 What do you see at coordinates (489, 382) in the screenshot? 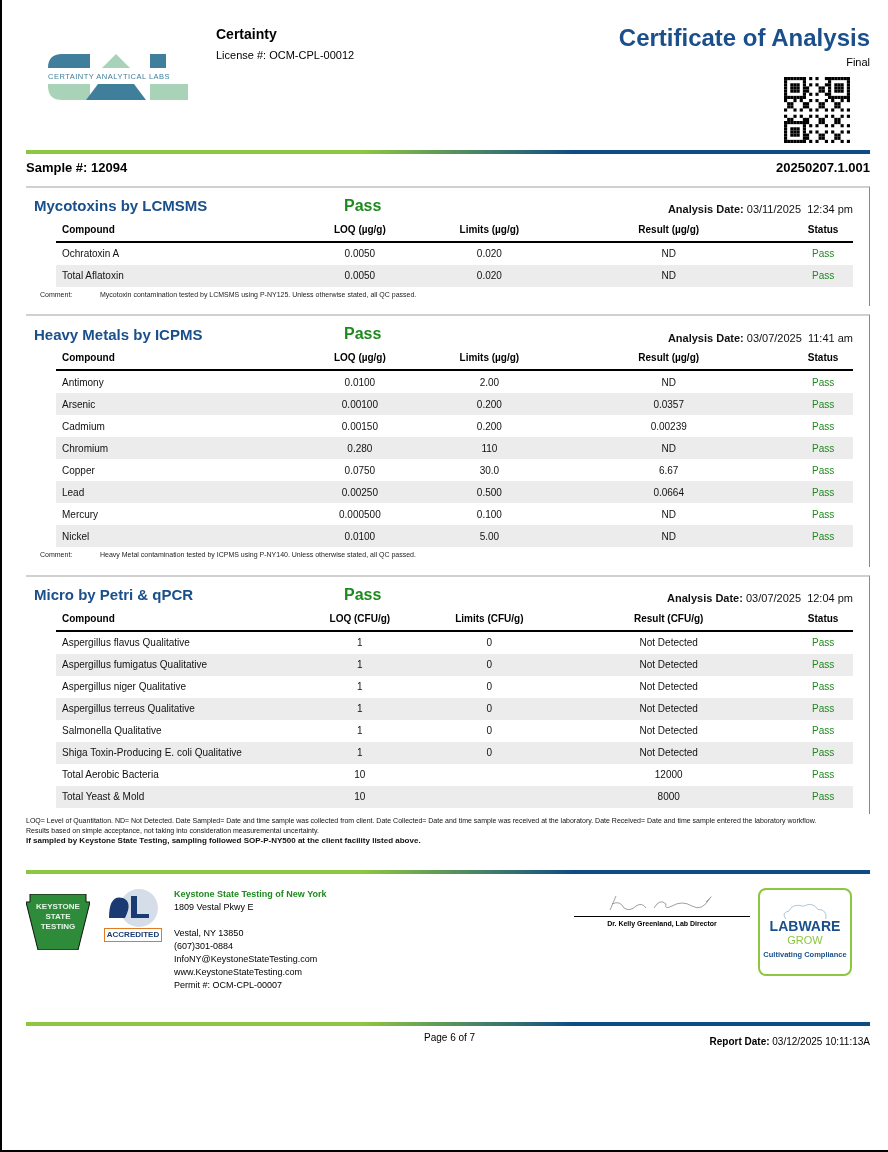
I see `table-cell: 2.00` at bounding box center [489, 382].